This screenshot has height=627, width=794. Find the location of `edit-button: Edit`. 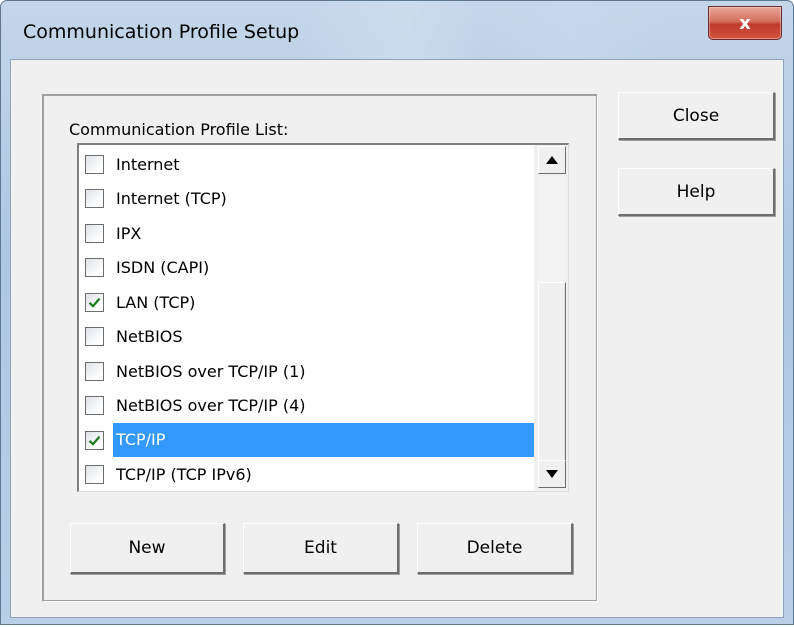

edit-button: Edit is located at coordinates (321, 548).